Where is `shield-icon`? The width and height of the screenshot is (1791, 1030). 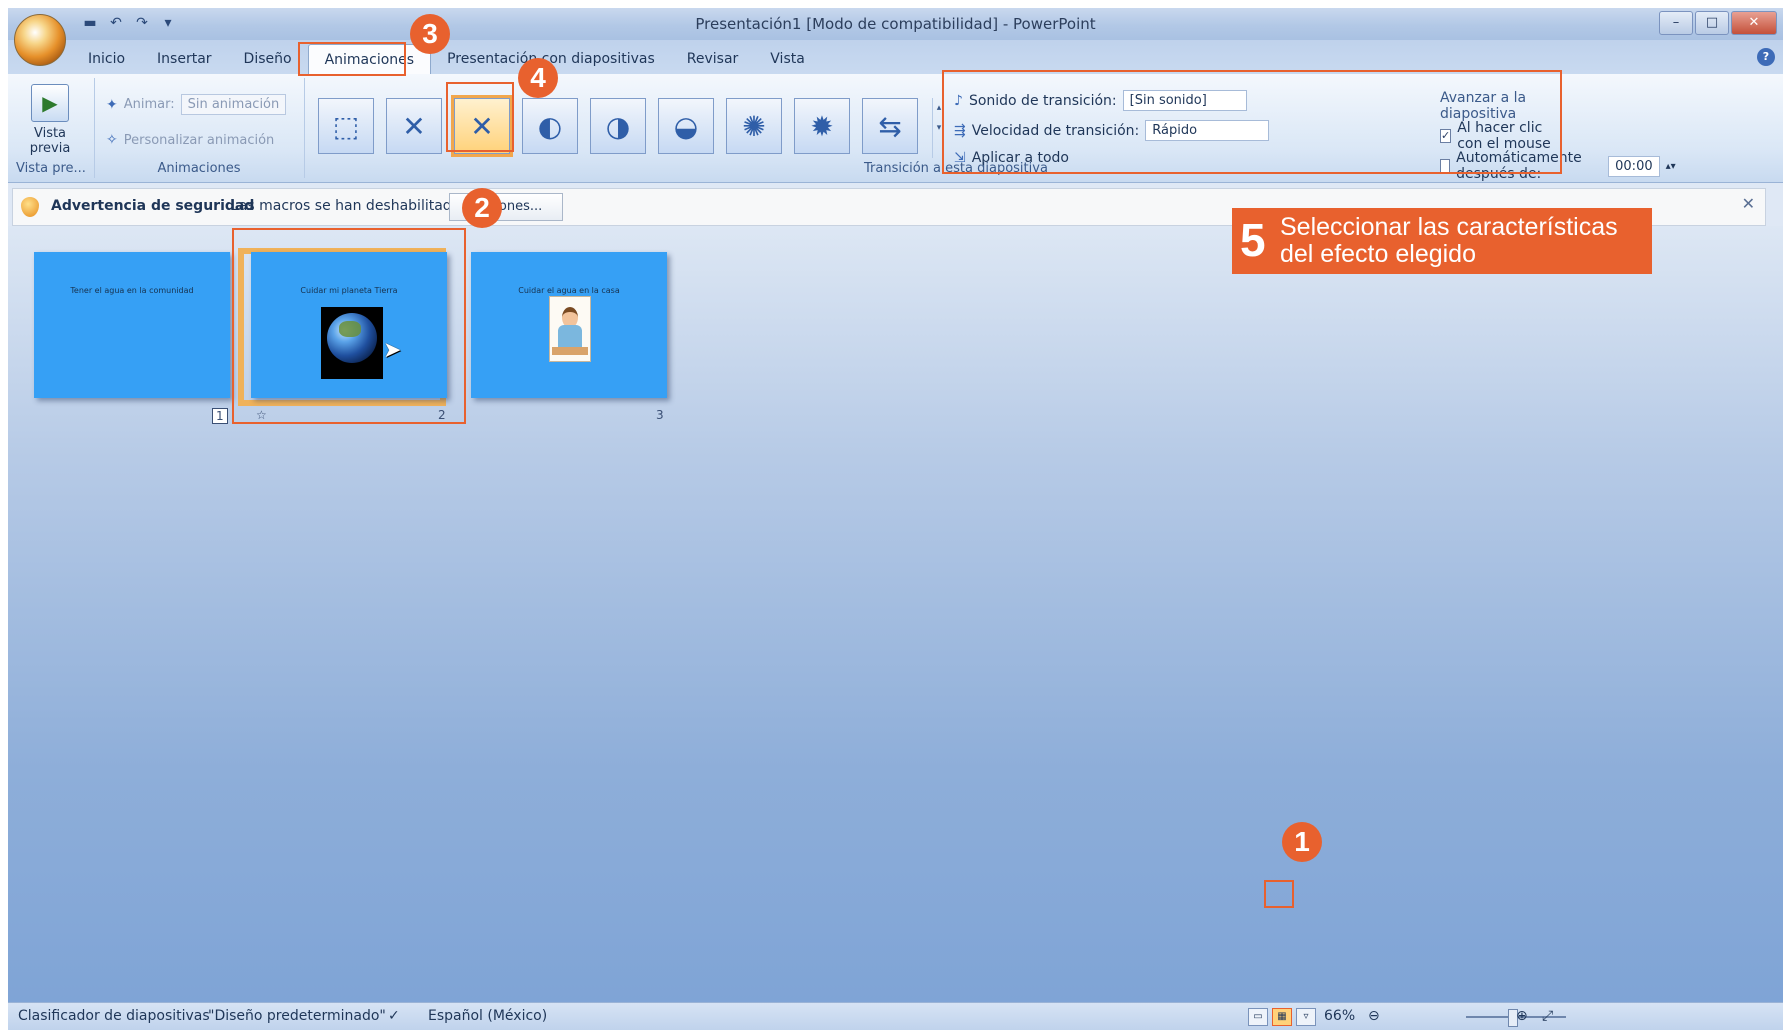
shield-icon is located at coordinates (30, 207).